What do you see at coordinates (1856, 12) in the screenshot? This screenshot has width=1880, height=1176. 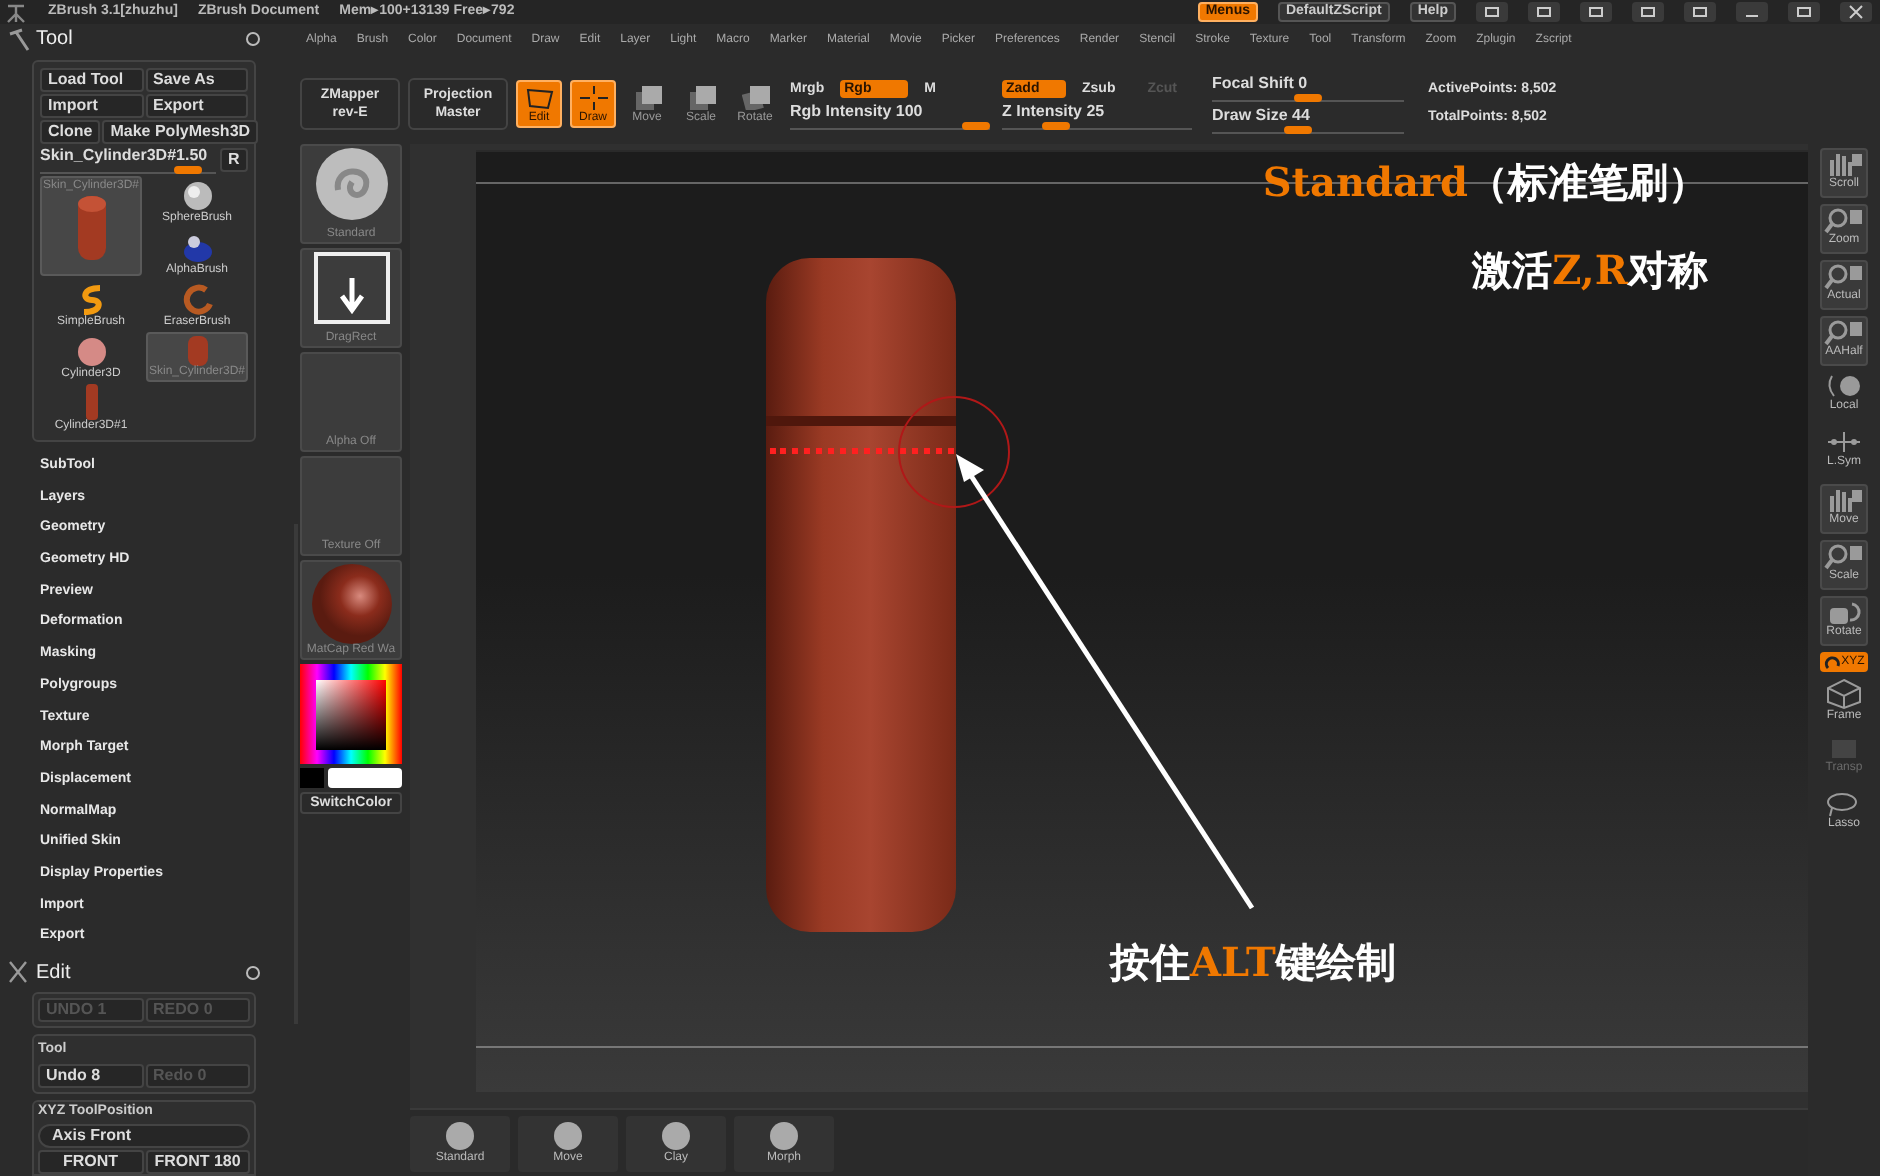 I see `close-icon` at bounding box center [1856, 12].